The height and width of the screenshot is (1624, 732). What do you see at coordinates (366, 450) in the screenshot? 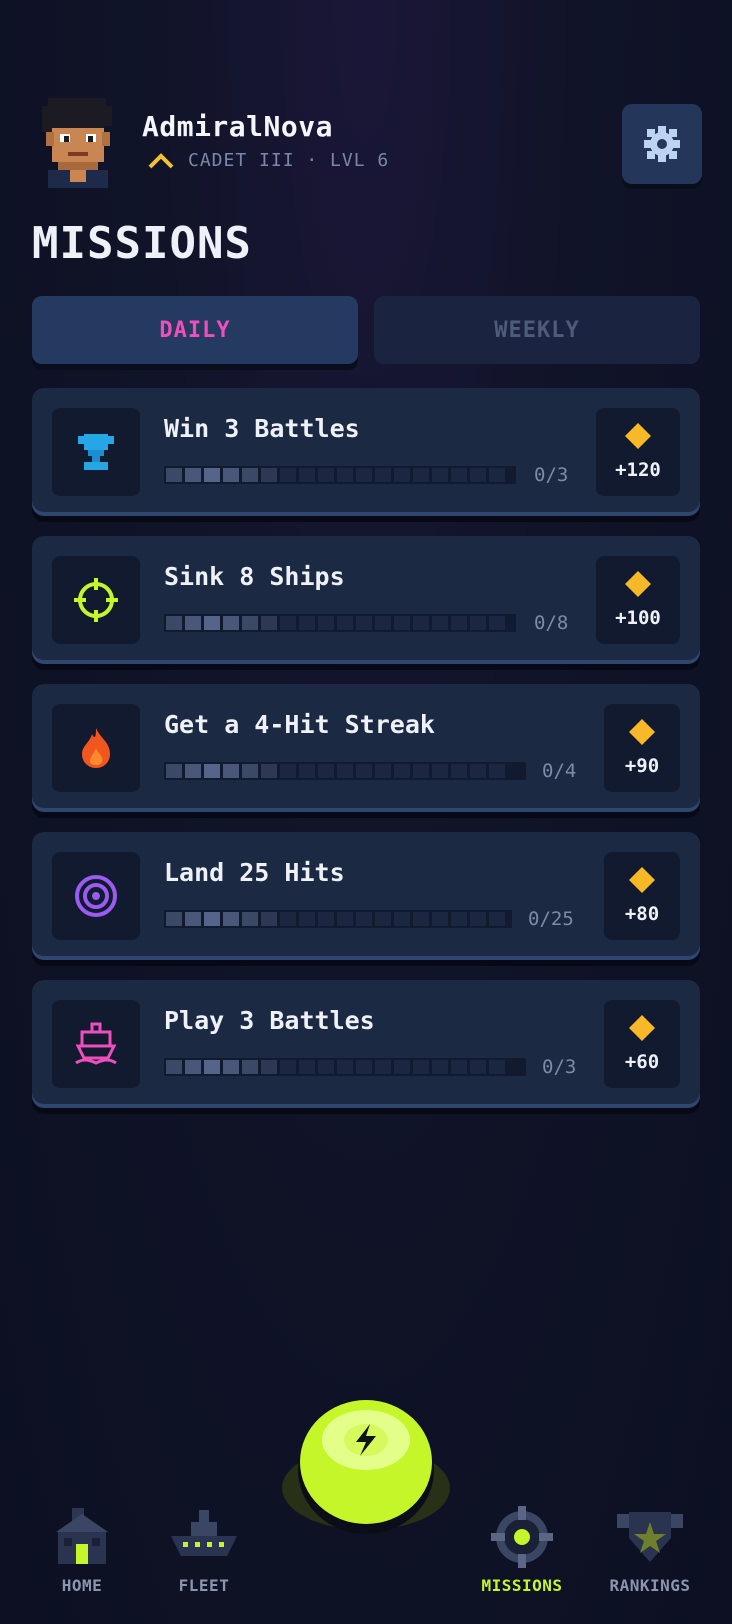
I see `mission-card: Win 3 Battles 0/3 +120` at bounding box center [366, 450].